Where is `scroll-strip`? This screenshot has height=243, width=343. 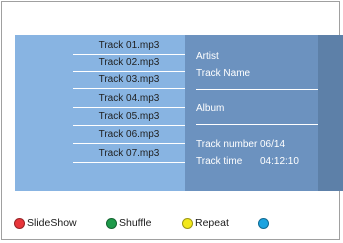
scroll-strip is located at coordinates (330, 113).